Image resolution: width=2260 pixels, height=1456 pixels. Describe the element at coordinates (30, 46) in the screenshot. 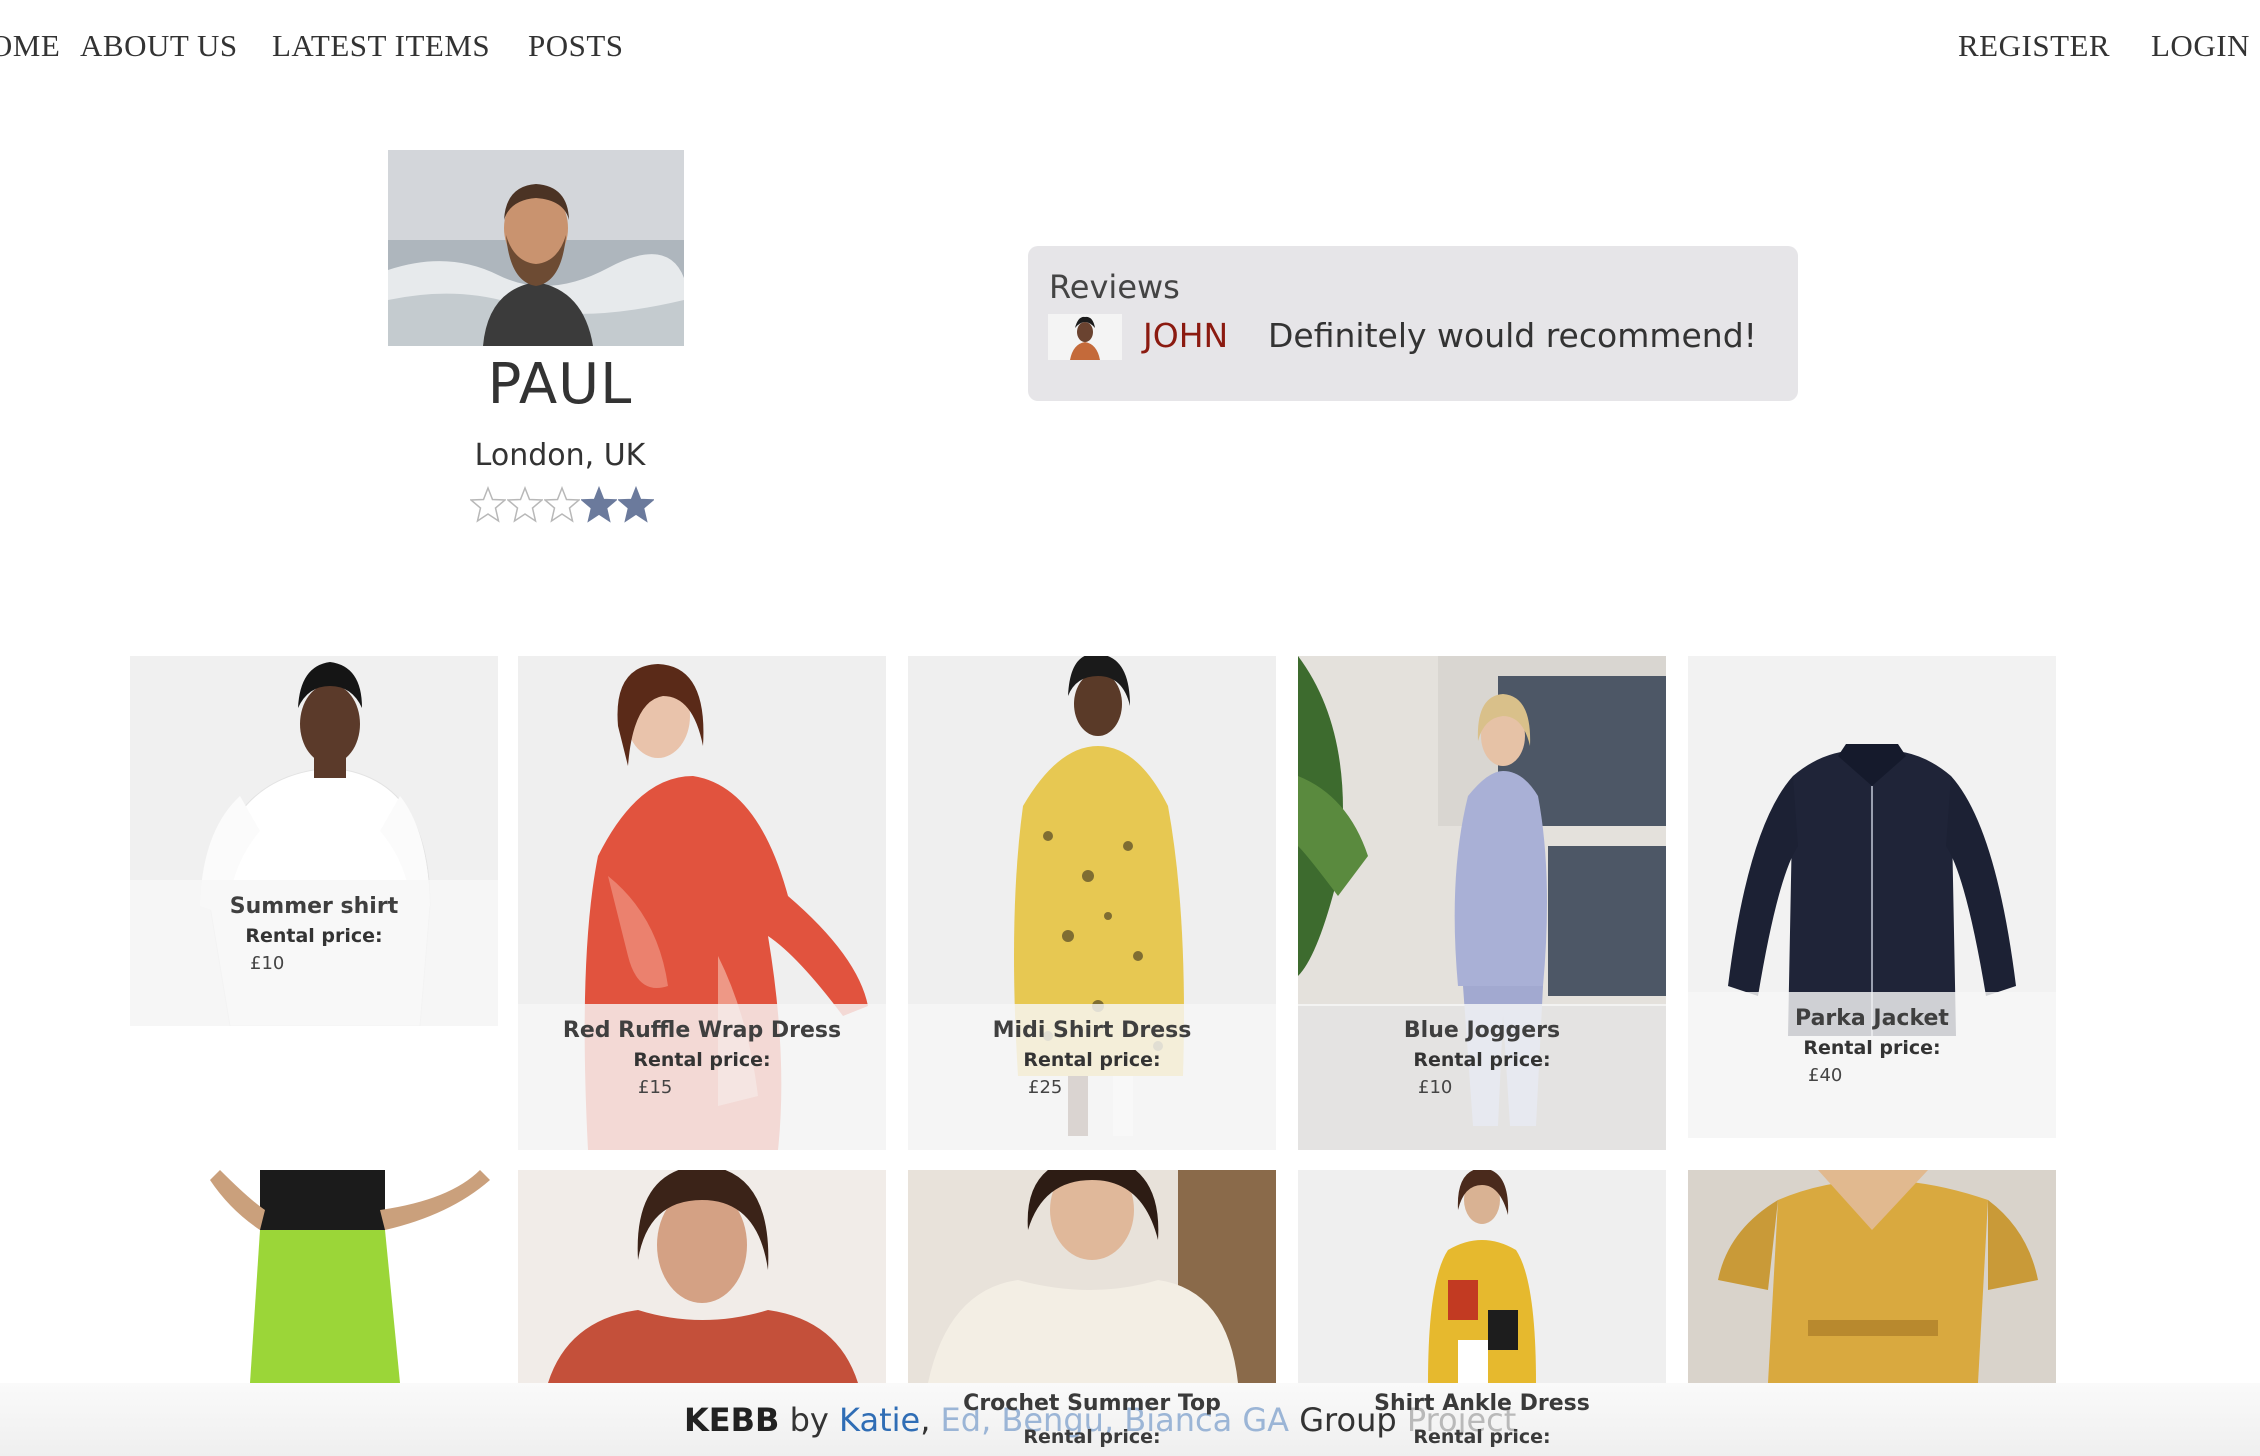

I see `nav-home: HOME` at that location.